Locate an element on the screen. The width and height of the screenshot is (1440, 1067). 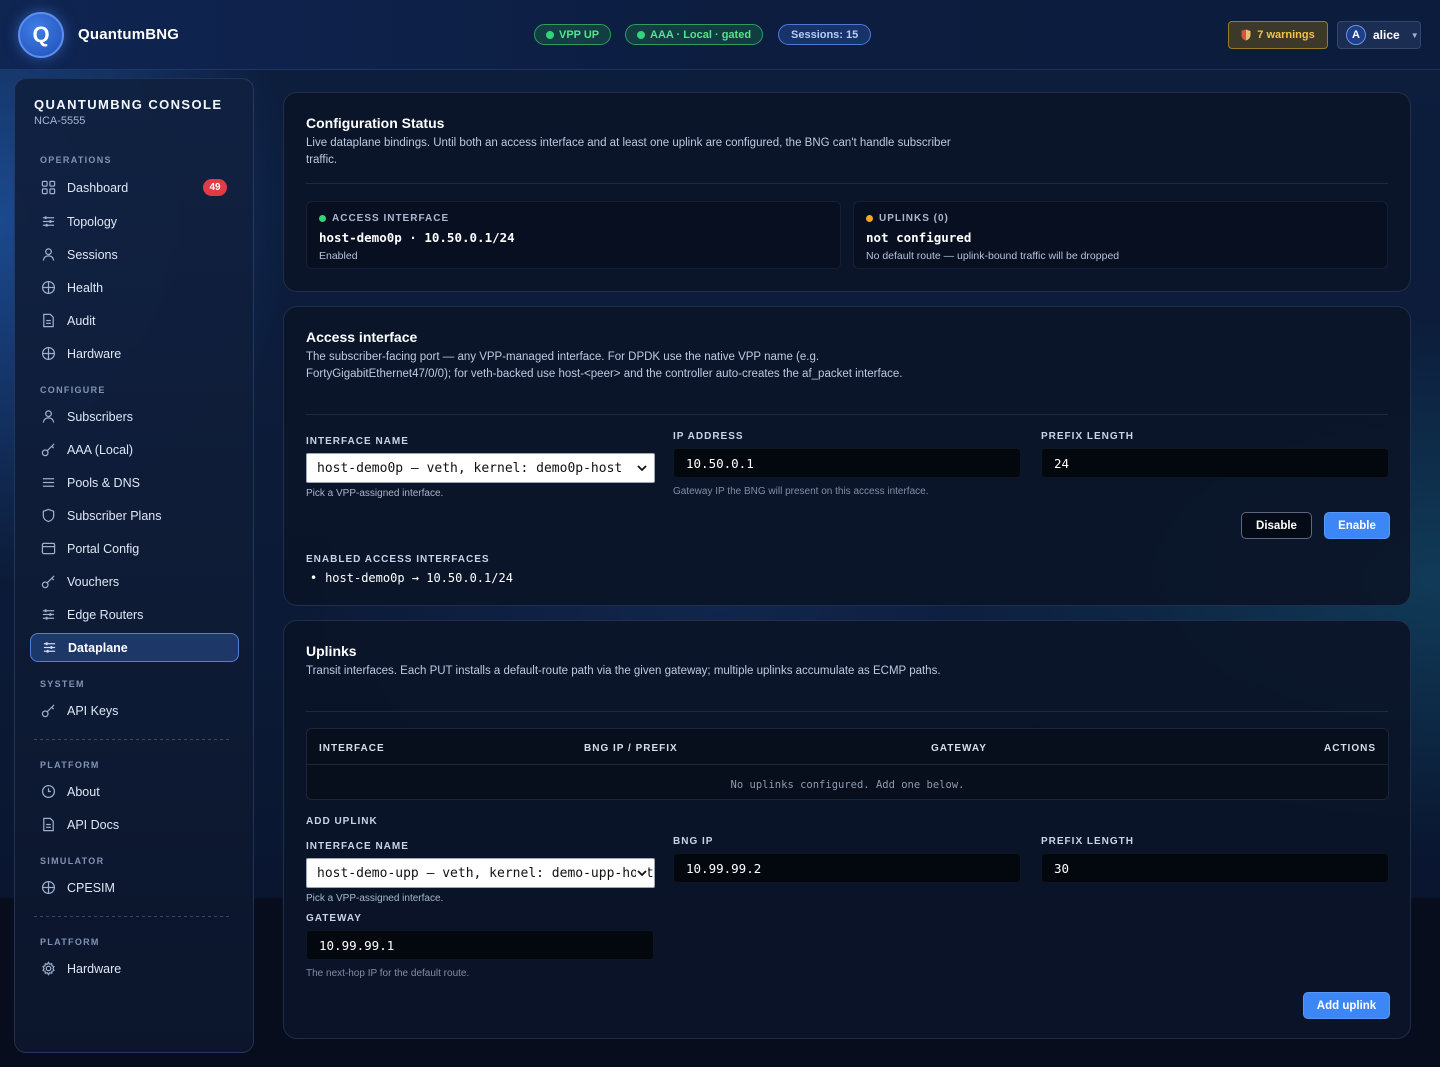
ip-address-label: IP ADDRESS is located at coordinates (708, 436).